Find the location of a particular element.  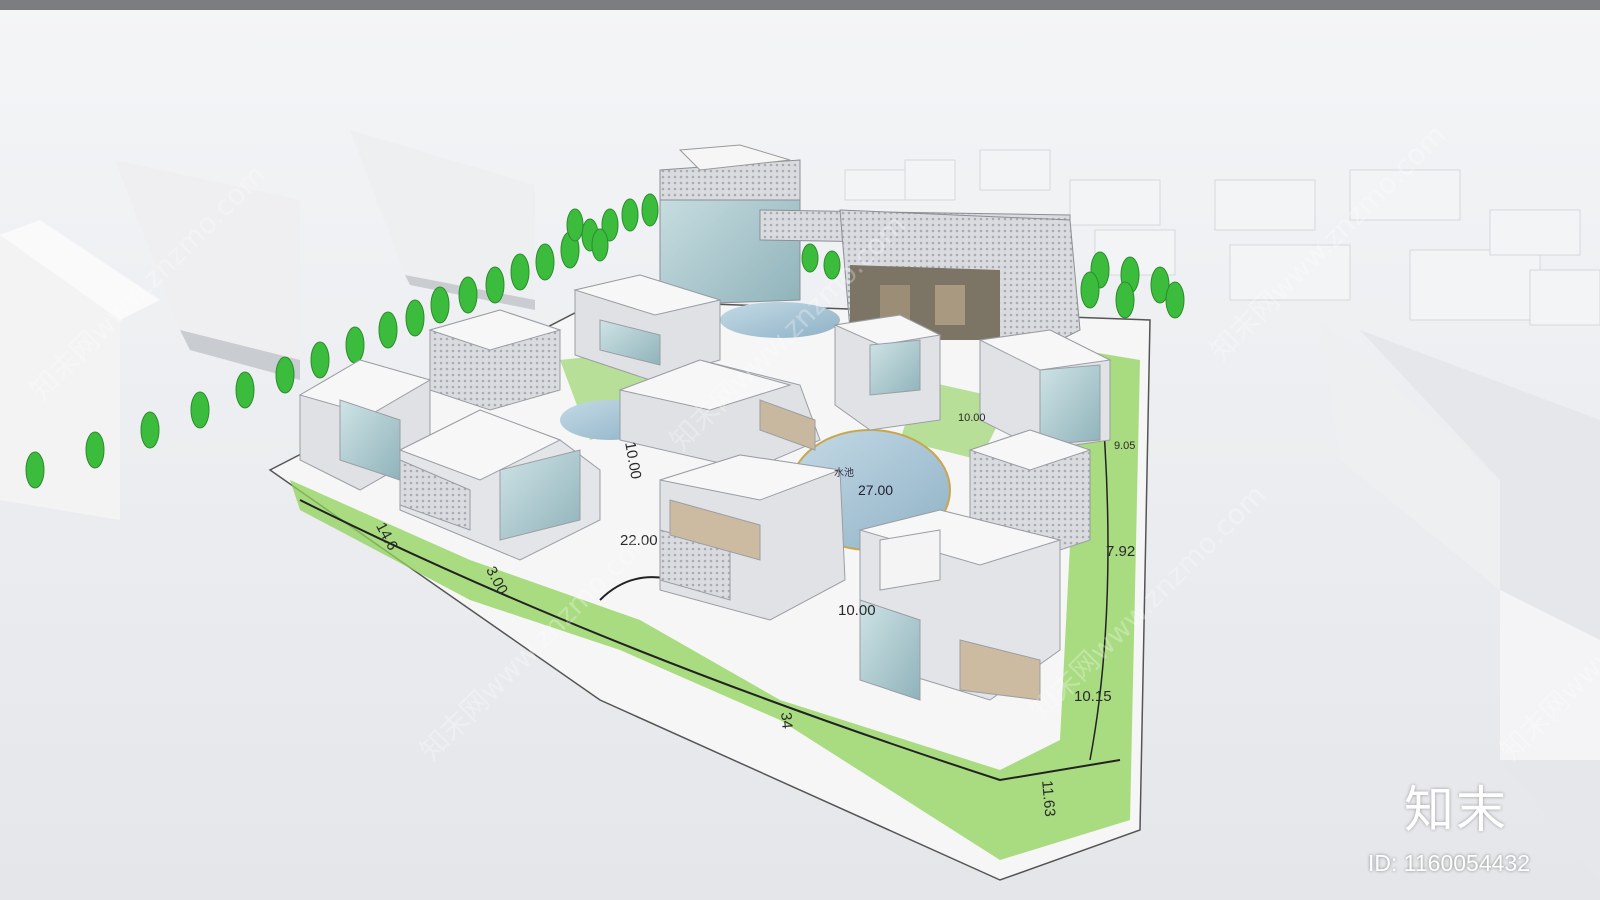

dimension-label: 27.00 is located at coordinates (876, 490).